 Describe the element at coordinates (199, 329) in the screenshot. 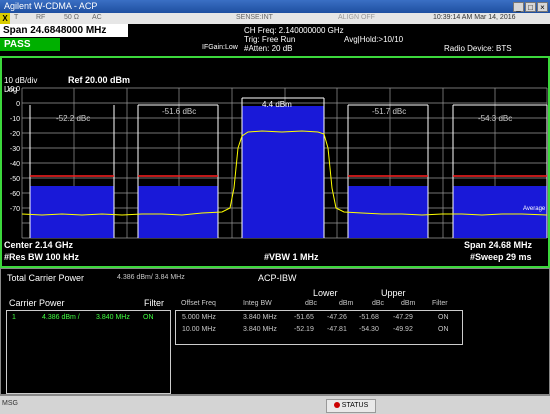

I see `table-cell: 10.00 MHz` at that location.